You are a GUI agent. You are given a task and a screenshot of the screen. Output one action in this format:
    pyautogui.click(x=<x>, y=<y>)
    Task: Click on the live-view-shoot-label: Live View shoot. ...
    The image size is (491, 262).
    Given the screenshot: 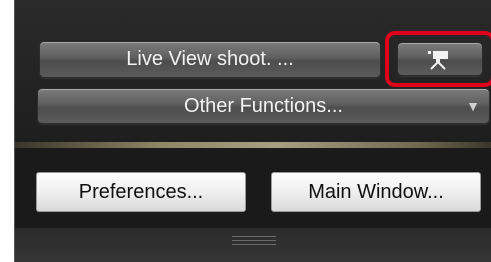 What is the action you would take?
    pyautogui.click(x=210, y=59)
    